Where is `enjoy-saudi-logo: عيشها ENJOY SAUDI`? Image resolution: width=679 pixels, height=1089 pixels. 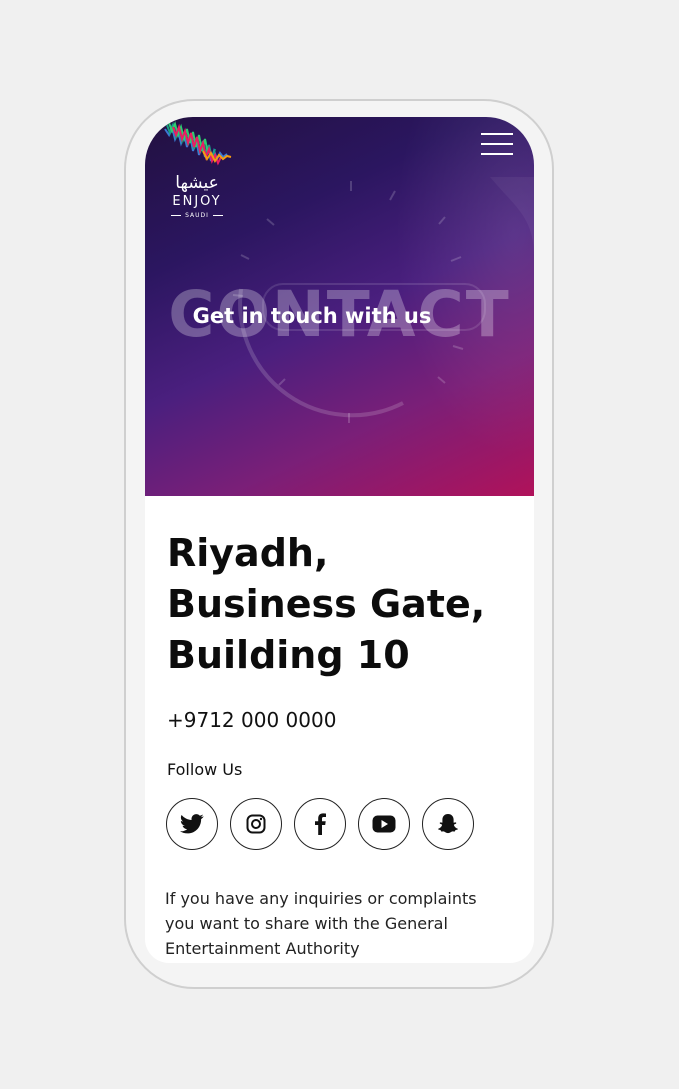 enjoy-saudi-logo: عيشها ENJOY SAUDI is located at coordinates (198, 173).